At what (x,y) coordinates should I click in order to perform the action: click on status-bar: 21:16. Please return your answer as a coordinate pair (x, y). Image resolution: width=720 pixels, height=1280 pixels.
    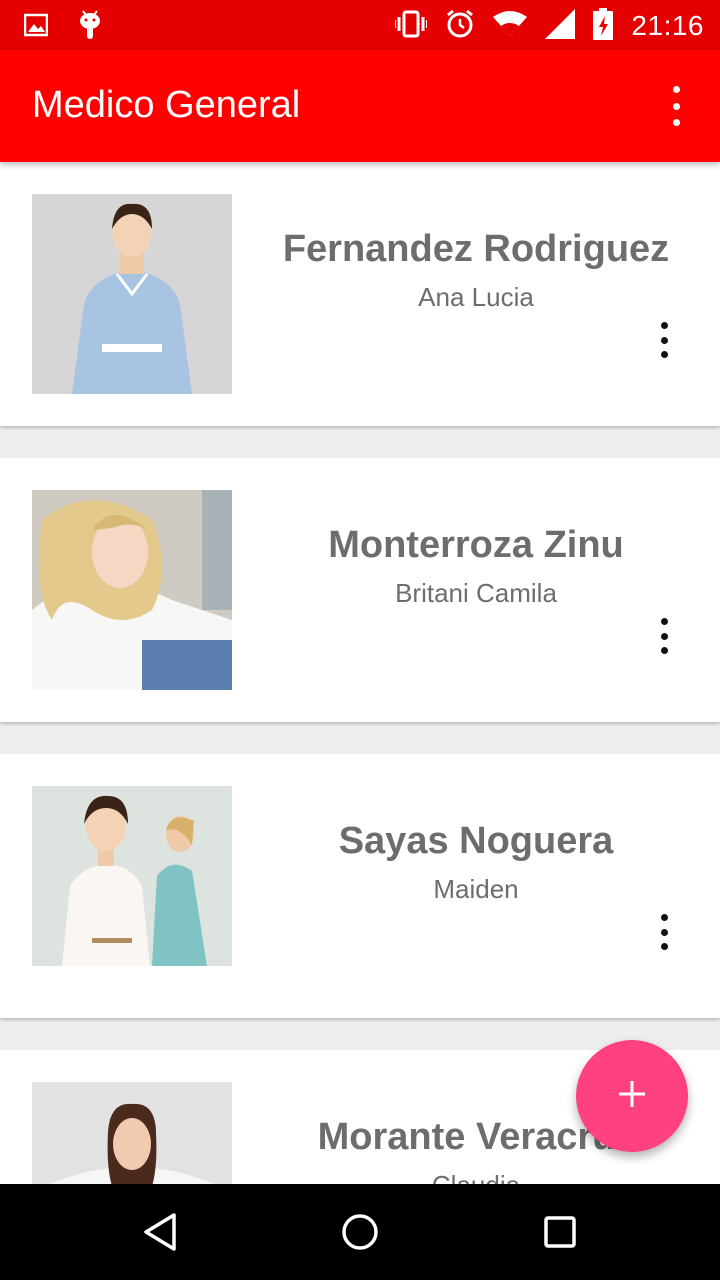
    Looking at the image, I should click on (360, 25).